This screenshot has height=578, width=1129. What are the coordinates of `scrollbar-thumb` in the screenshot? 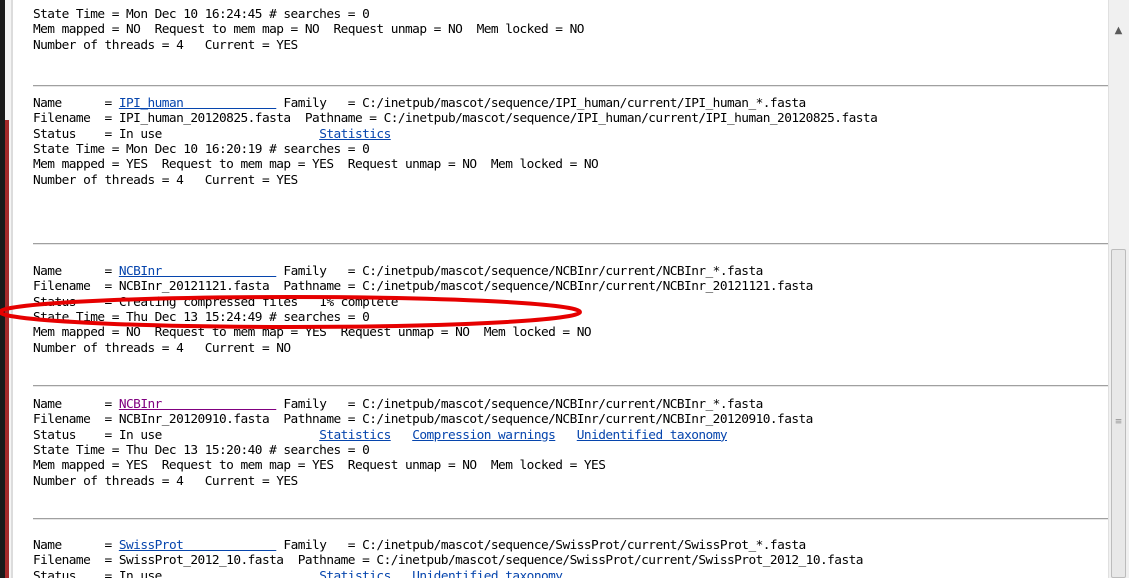 It's located at (1118, 413).